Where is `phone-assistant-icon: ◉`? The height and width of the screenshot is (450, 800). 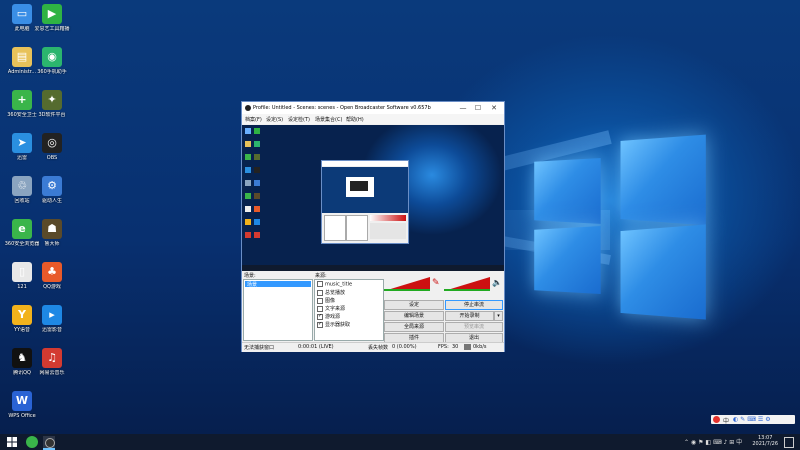
phone-assistant-icon: ◉ is located at coordinates (52, 57).